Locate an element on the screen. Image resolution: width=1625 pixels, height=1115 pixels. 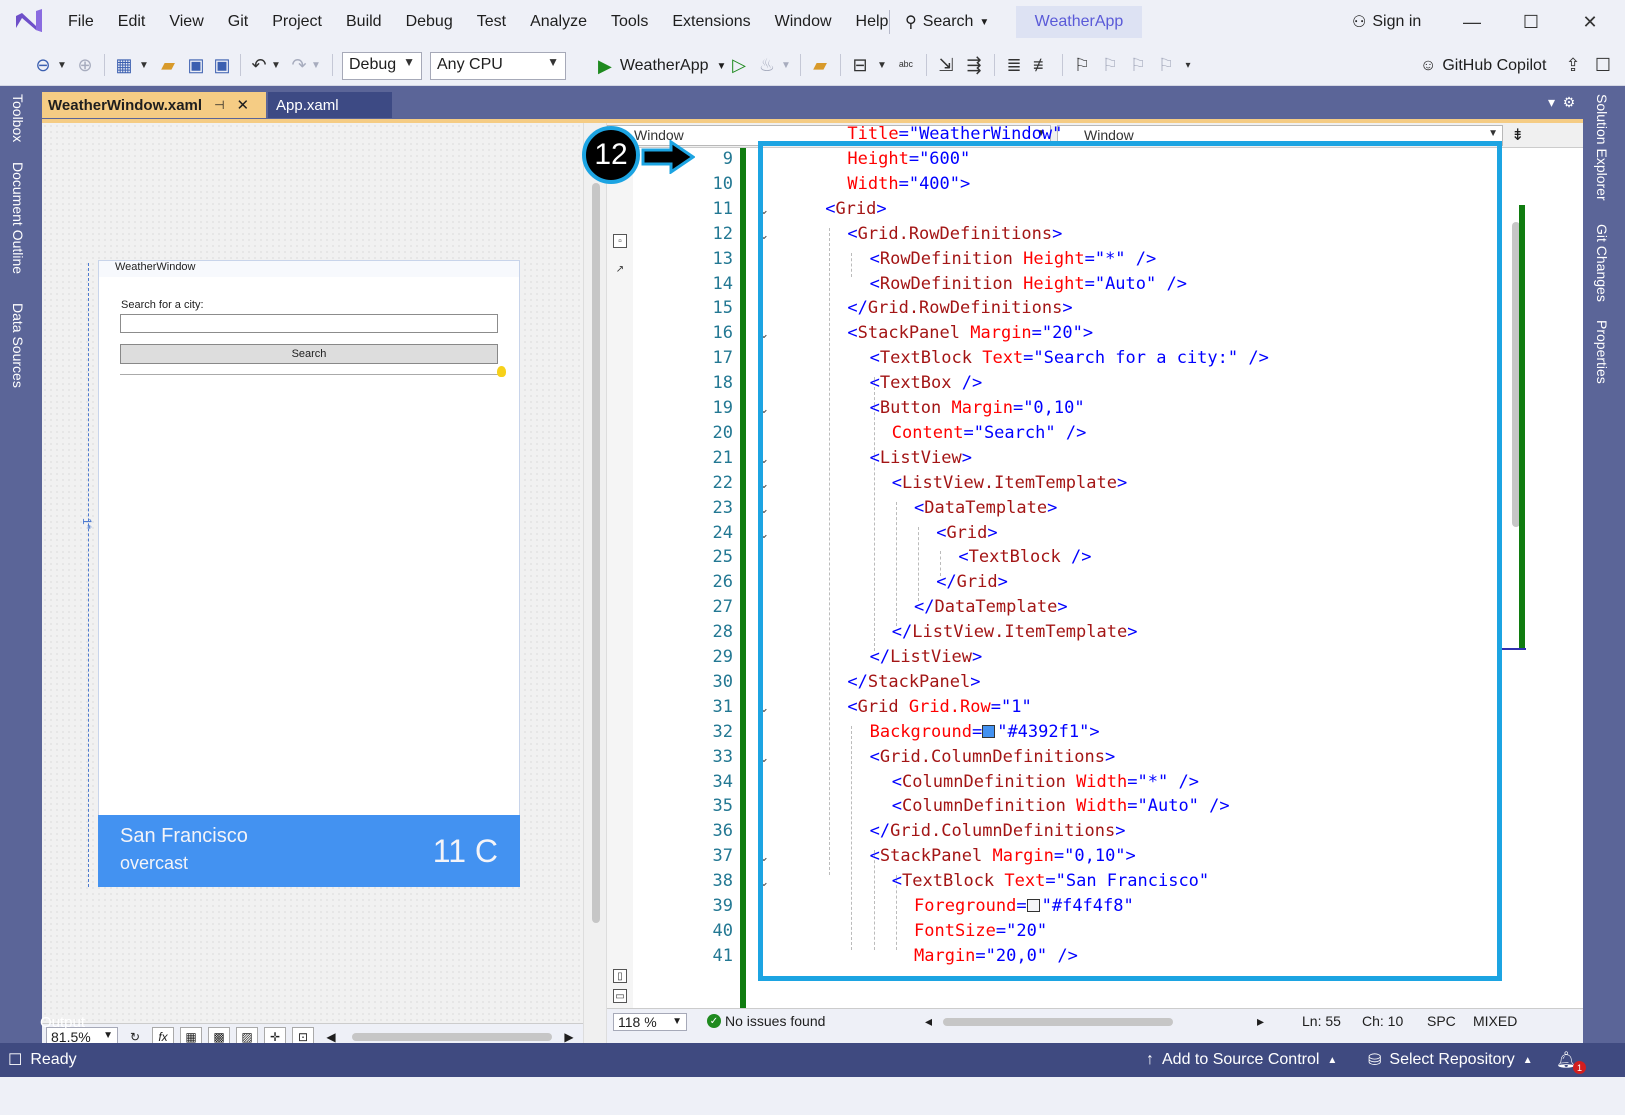
line-indicator: Ln: 55 is located at coordinates (1321, 1021).